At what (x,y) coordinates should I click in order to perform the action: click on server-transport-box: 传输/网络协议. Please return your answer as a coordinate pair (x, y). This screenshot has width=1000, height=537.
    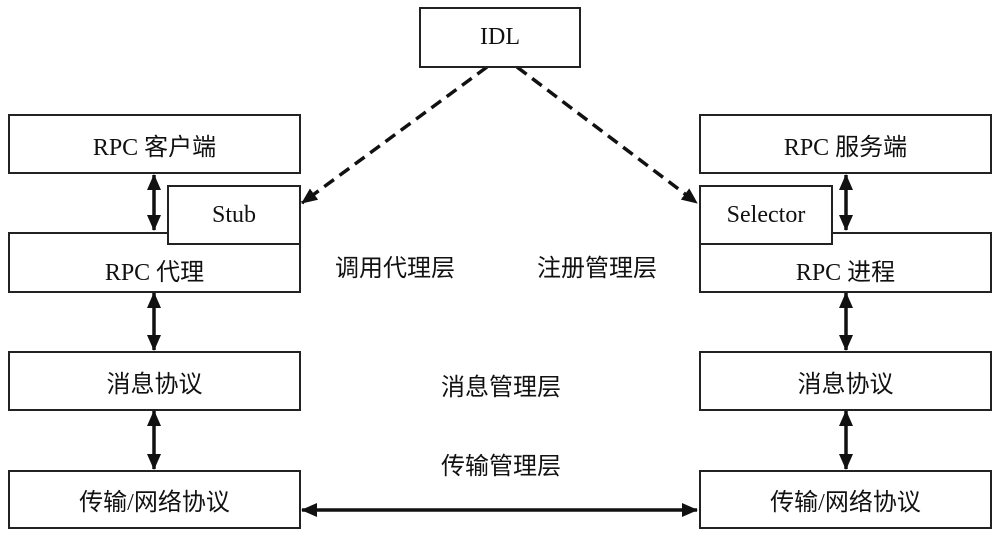
    Looking at the image, I should click on (845, 499).